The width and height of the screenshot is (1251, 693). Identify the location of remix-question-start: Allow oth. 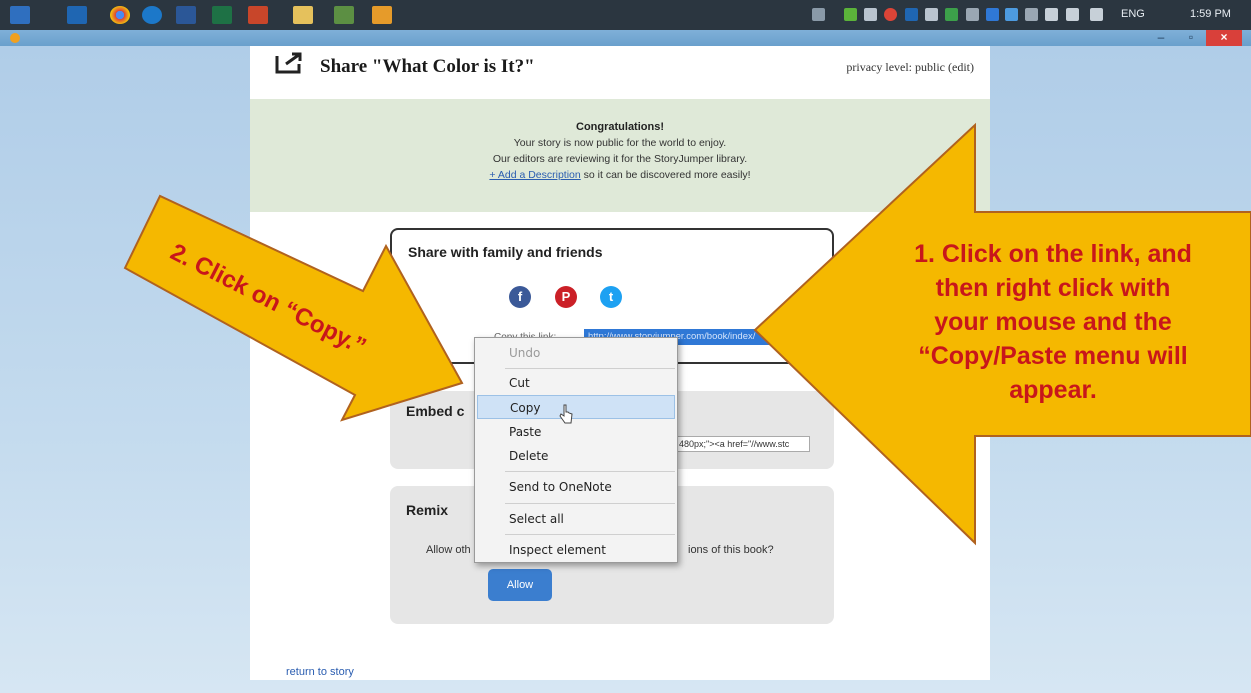
(448, 550).